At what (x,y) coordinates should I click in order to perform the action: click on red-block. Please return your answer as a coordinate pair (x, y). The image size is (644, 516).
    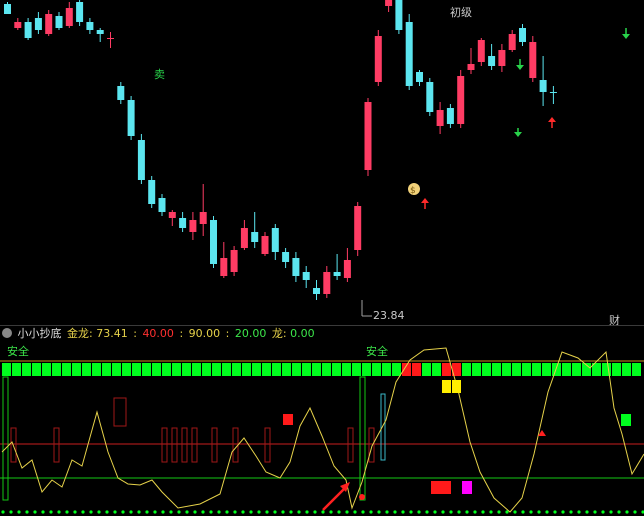
    Looking at the image, I should click on (446, 487).